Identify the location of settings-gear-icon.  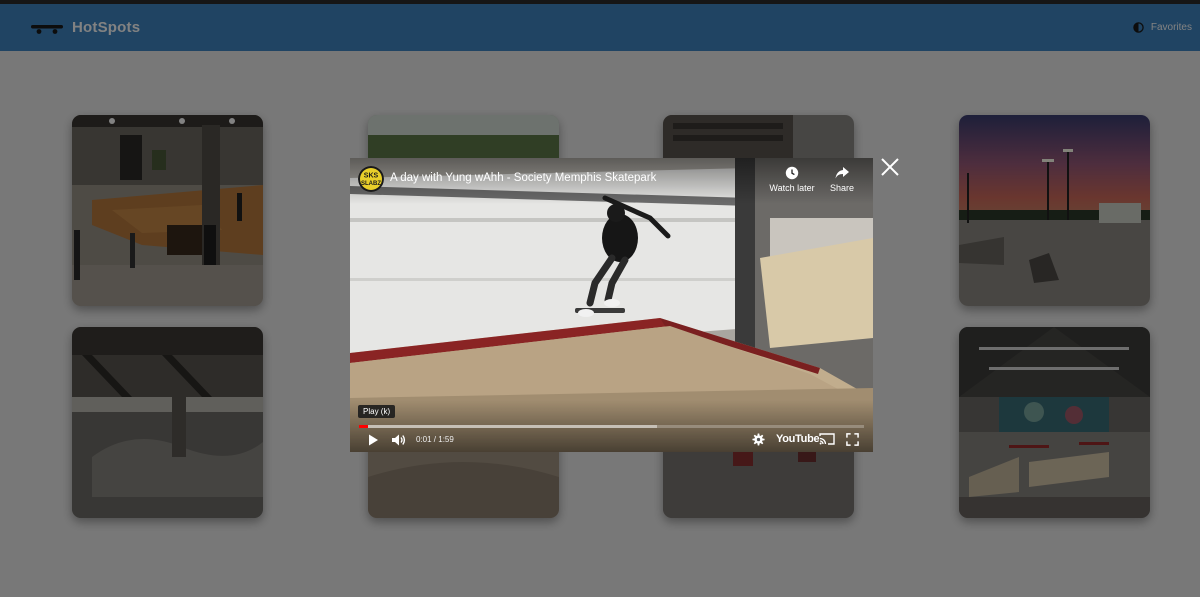
(758, 439).